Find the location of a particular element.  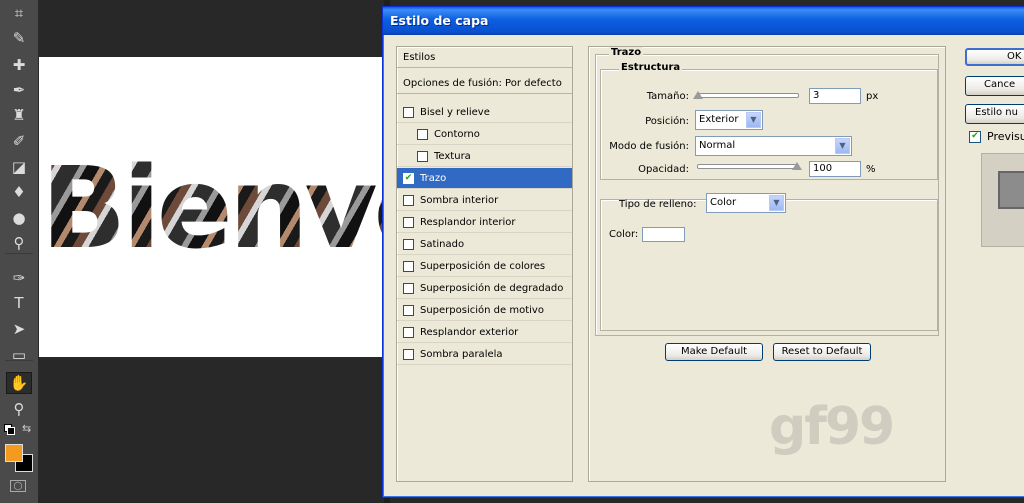

paint-bucket-tool-icon: ♦ is located at coordinates (19, 192).